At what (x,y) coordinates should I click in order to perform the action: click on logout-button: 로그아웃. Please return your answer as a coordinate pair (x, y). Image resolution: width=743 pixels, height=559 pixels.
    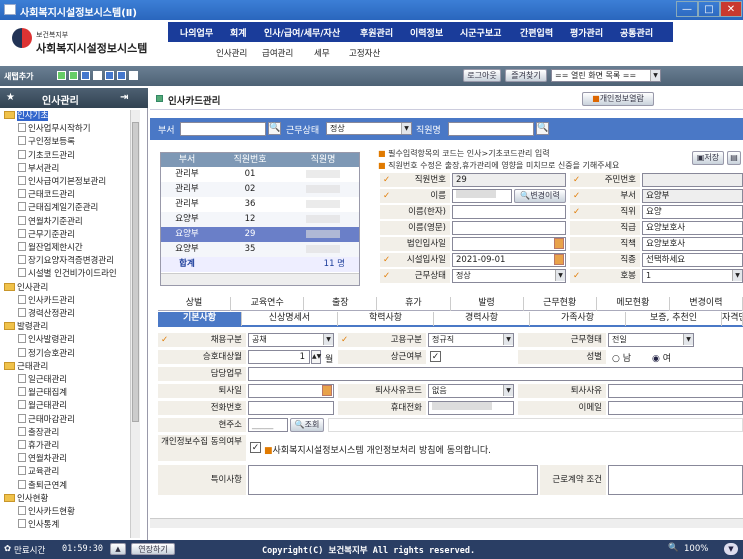
    Looking at the image, I should click on (482, 75).